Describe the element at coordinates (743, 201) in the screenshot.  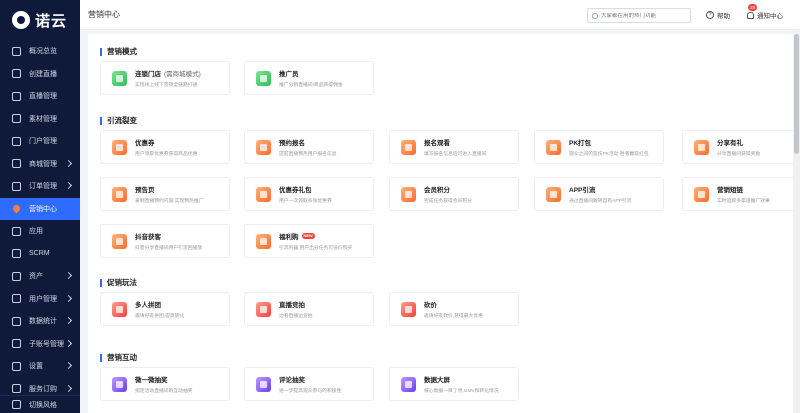
I see `card-description: 实时追踪多渠道推广效果` at that location.